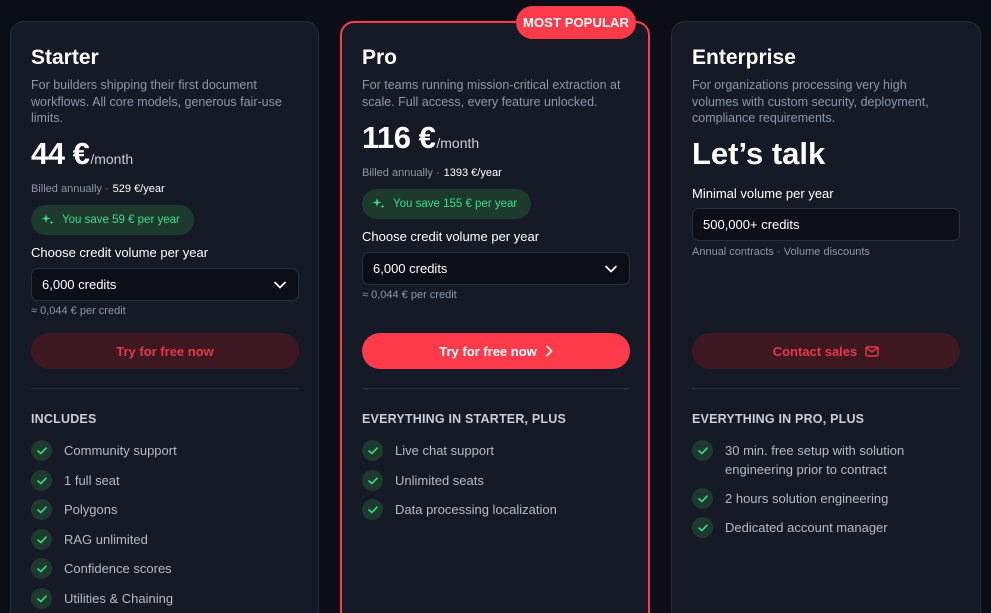 The width and height of the screenshot is (991, 613). What do you see at coordinates (60, 153) in the screenshot?
I see `price-amount: 44 €` at bounding box center [60, 153].